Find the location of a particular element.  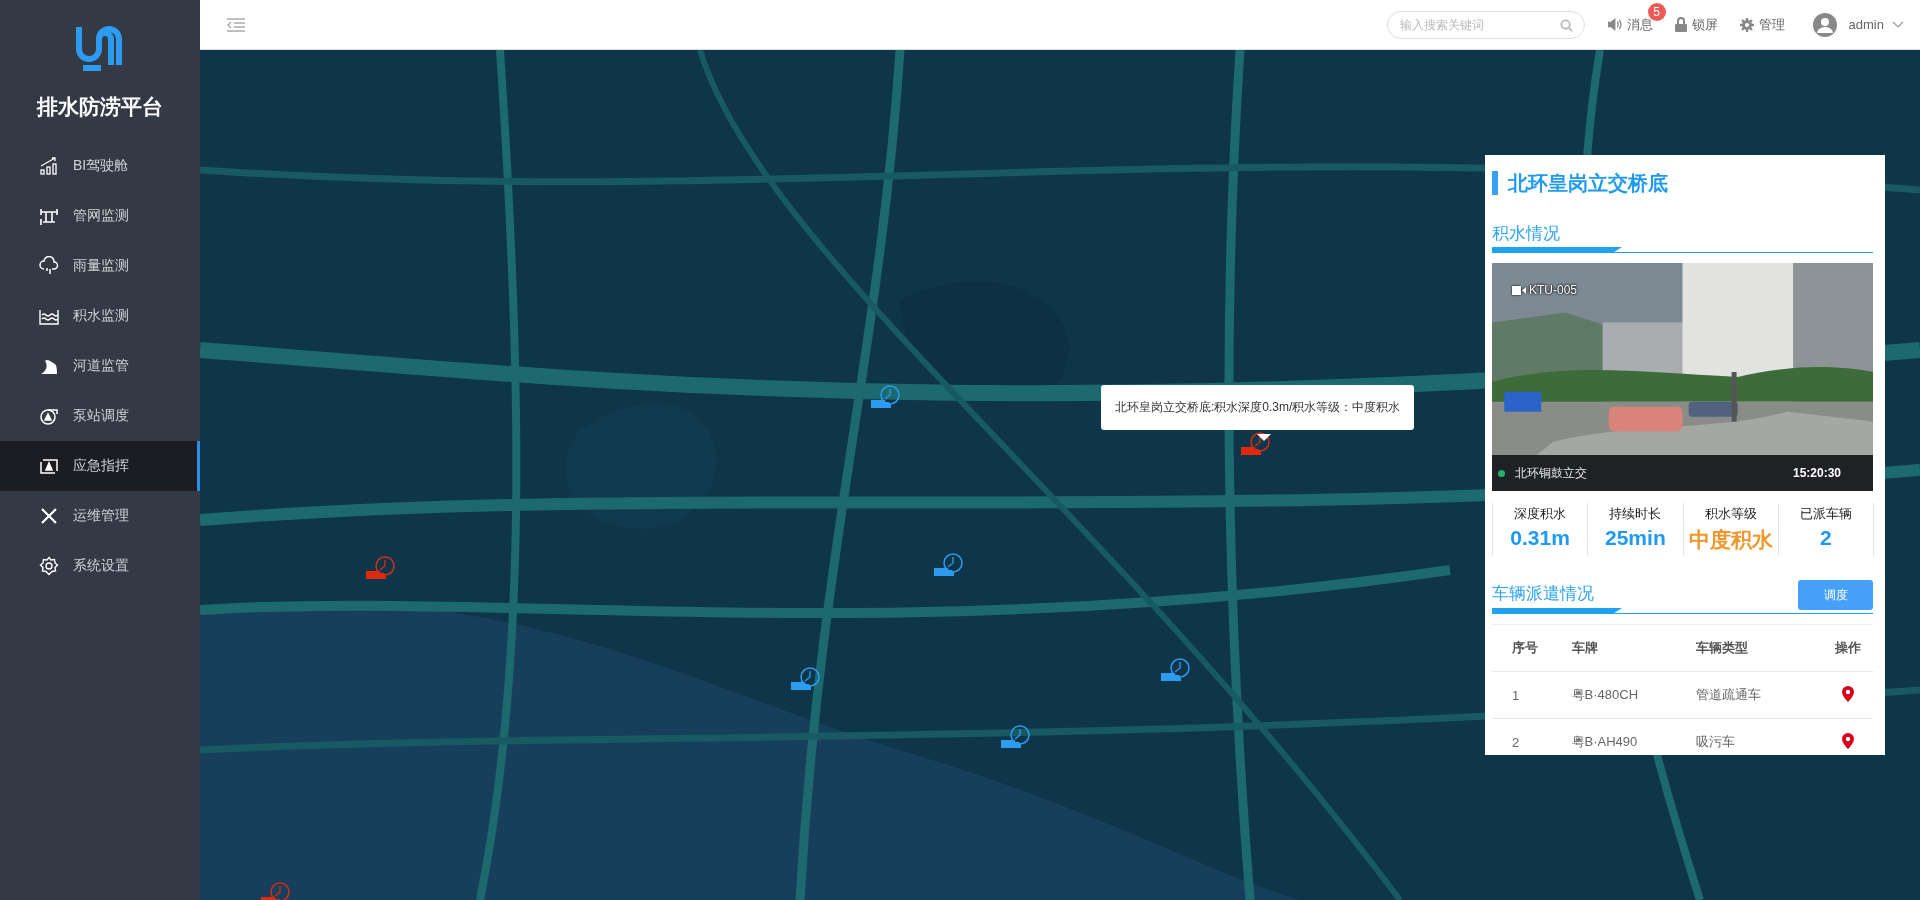

menu-item: BI驾驶舱 is located at coordinates (100, 166).